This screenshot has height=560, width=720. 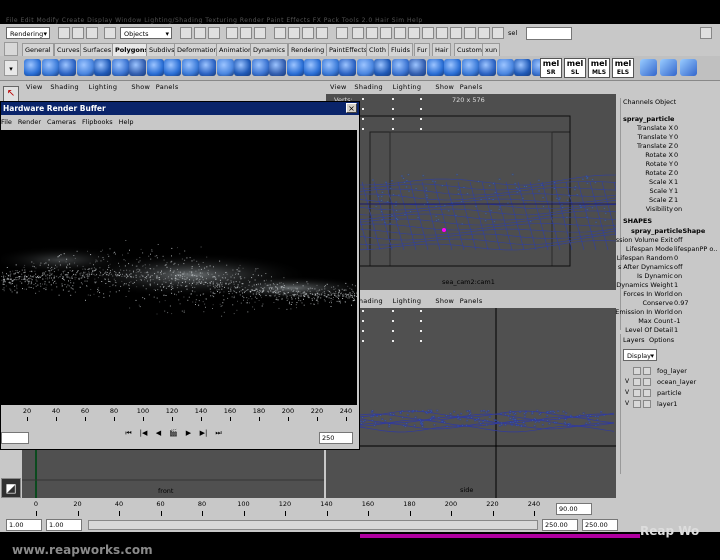 What do you see at coordinates (246, 33) in the screenshot?
I see `snap-curve-icon` at bounding box center [246, 33].